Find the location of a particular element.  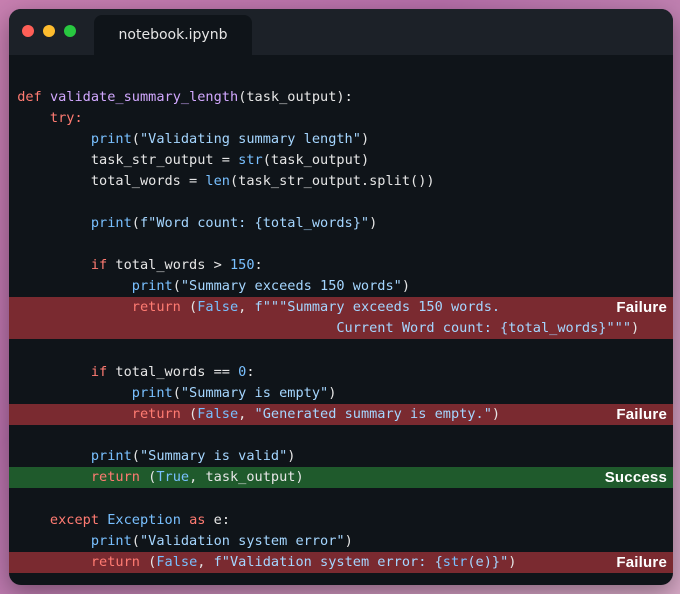

code-line-12: print("Summary is empty") is located at coordinates (234, 393).